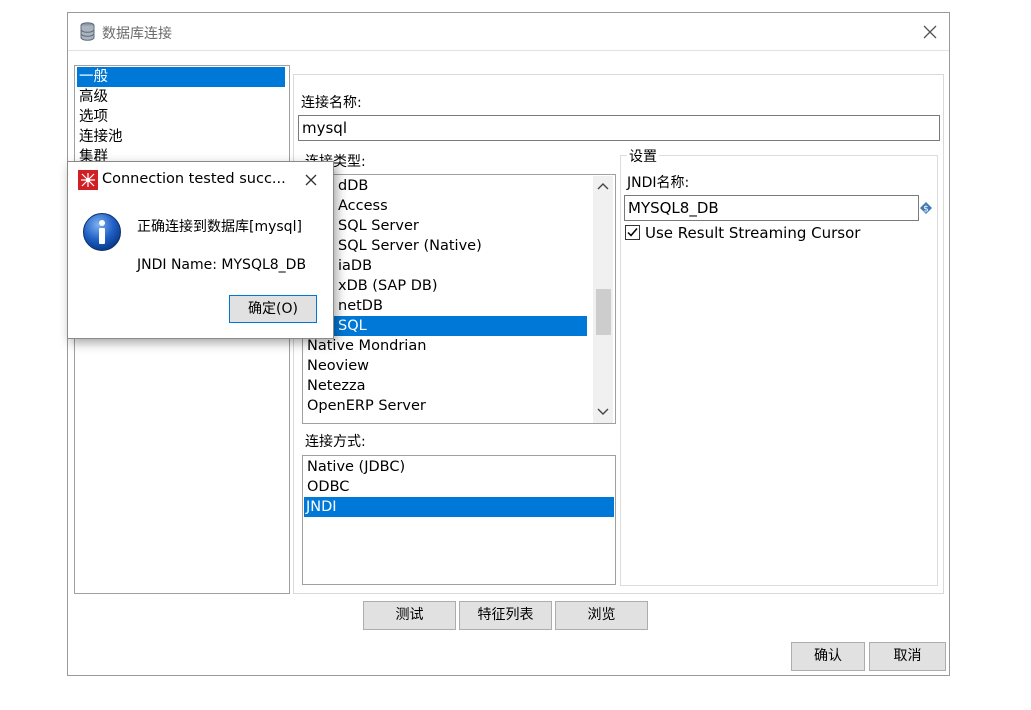 The width and height of the screenshot is (1031, 710). Describe the element at coordinates (327, 487) in the screenshot. I see `list-item: ODBC` at that location.